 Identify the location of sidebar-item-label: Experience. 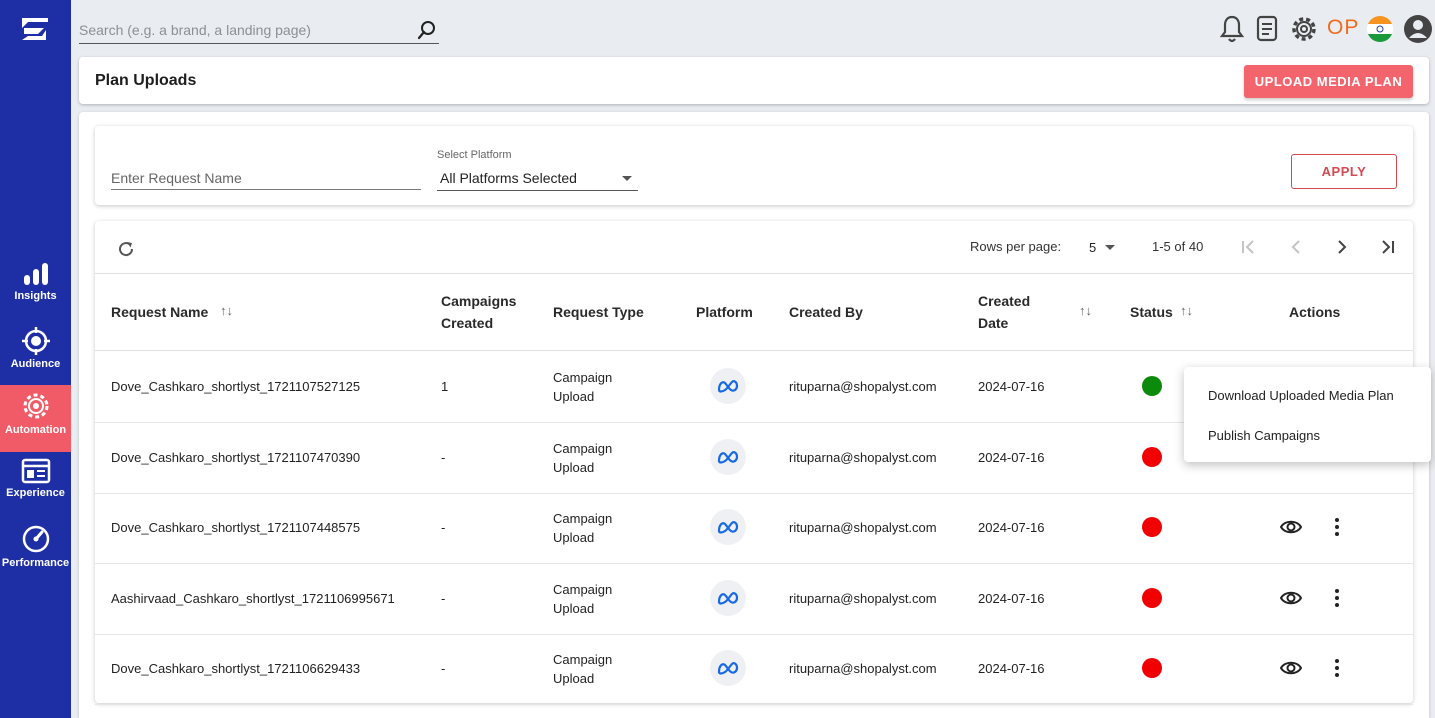
(35, 493).